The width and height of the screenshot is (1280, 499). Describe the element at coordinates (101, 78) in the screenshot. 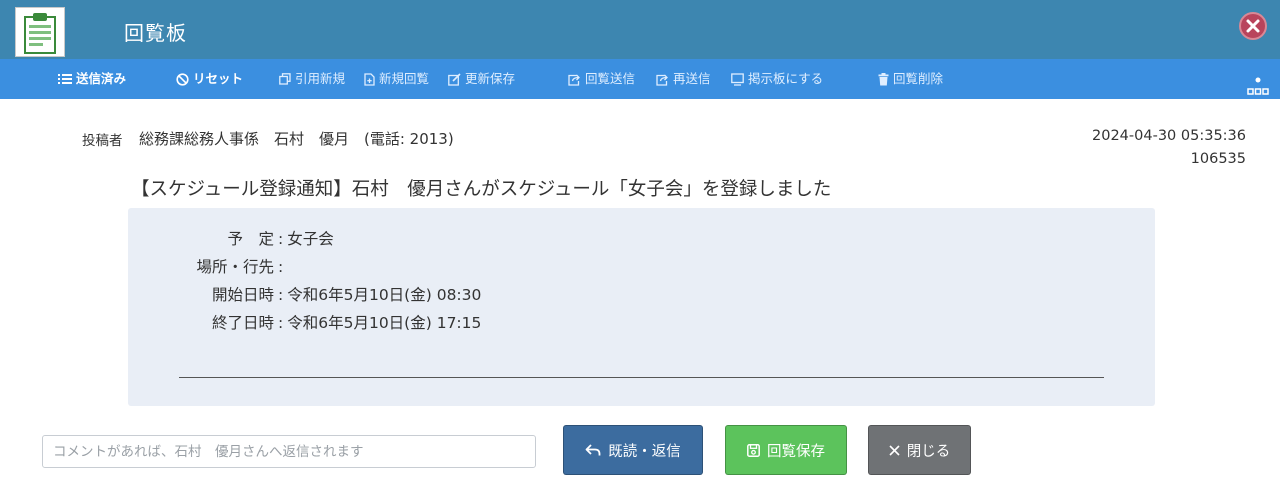

I see `toolbar-sent-label: 送信済み` at that location.